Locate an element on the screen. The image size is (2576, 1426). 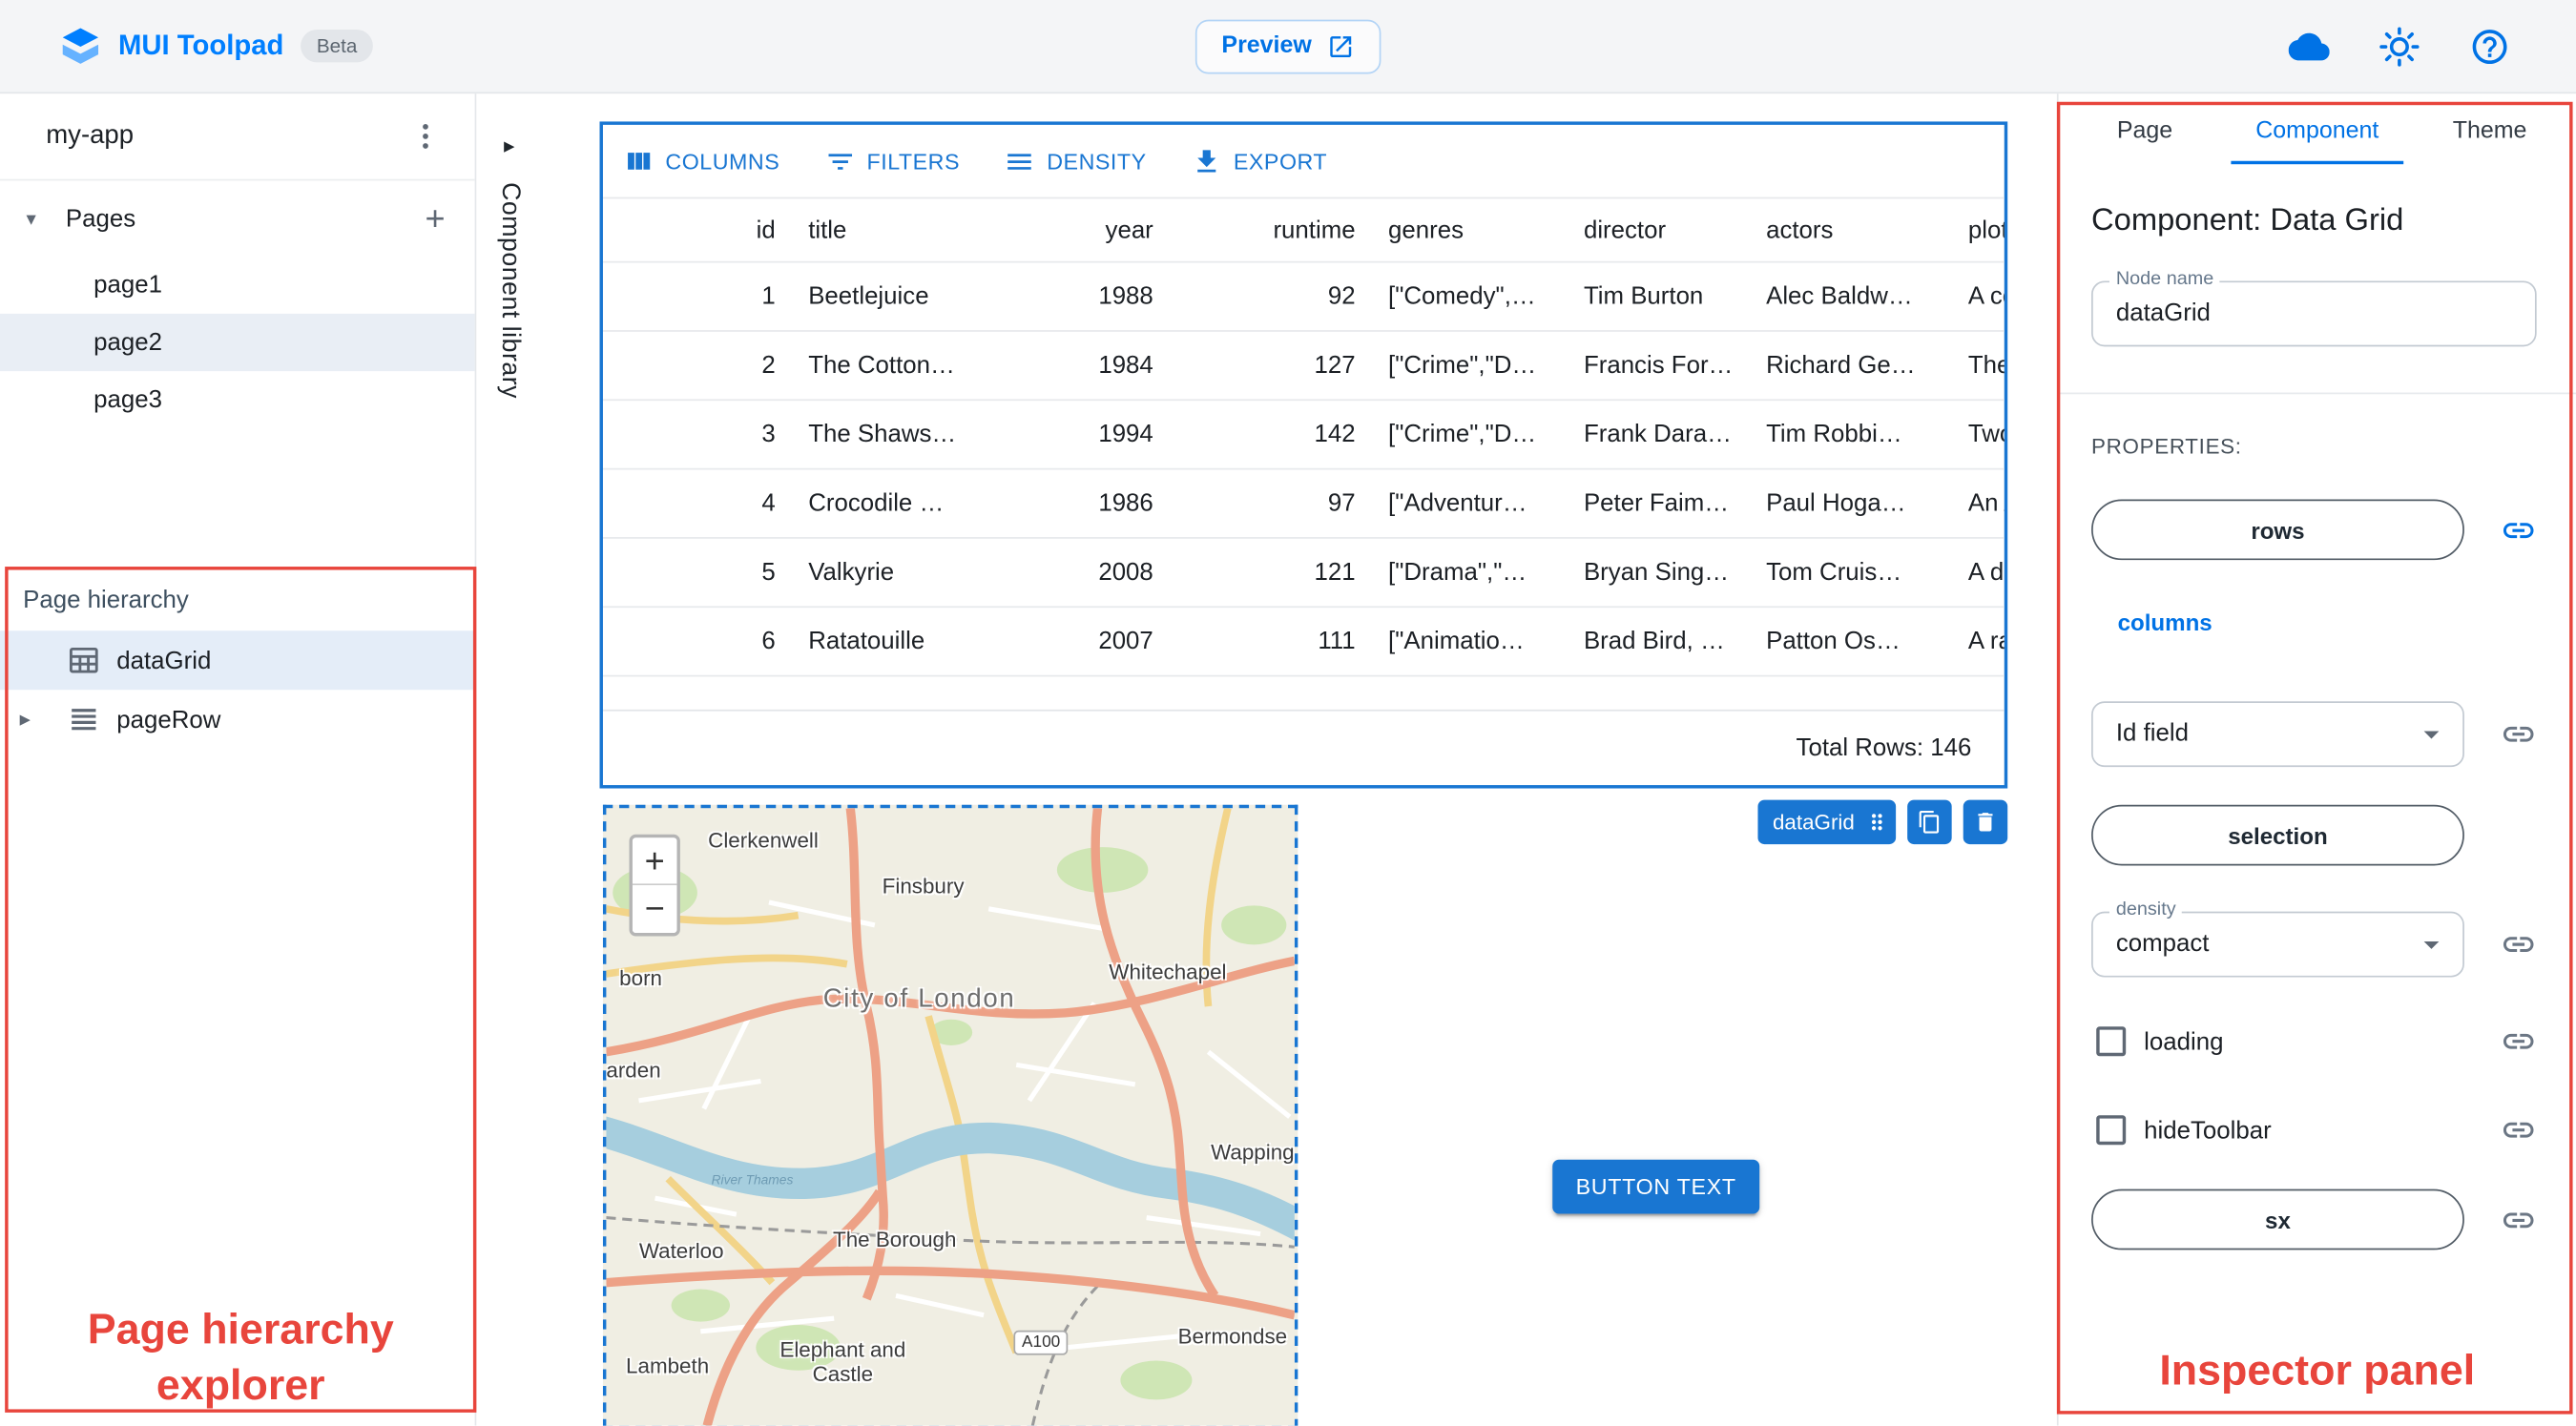
table-cell: 1984 is located at coordinates (1125, 365).